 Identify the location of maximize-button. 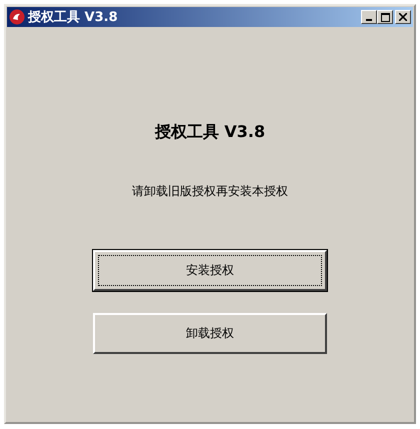
(385, 17).